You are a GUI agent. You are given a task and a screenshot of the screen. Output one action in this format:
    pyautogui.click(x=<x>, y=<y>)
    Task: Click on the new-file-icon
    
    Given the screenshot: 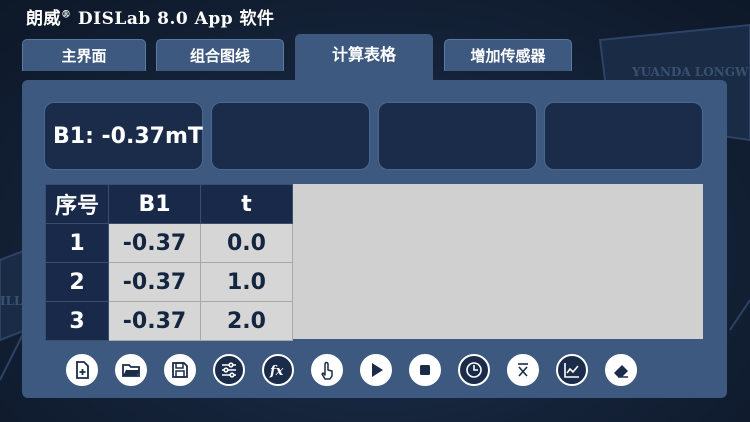 What is the action you would take?
    pyautogui.click(x=82, y=370)
    